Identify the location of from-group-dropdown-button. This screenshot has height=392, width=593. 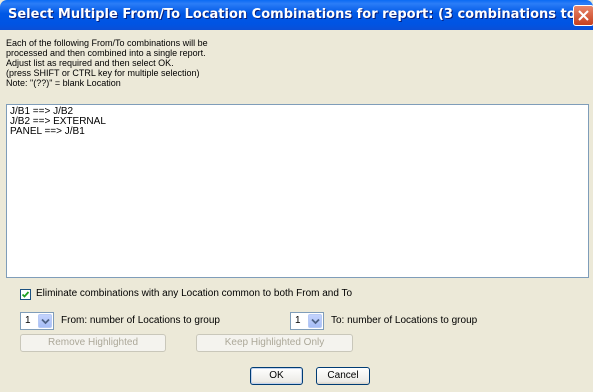
(45, 321).